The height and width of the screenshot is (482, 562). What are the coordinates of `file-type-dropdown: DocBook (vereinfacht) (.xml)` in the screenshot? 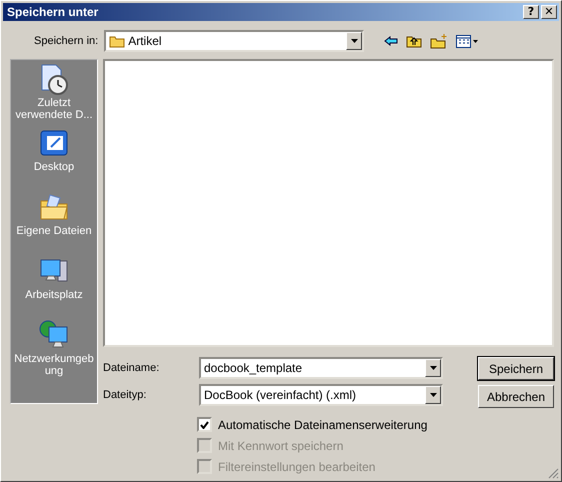 It's located at (321, 395).